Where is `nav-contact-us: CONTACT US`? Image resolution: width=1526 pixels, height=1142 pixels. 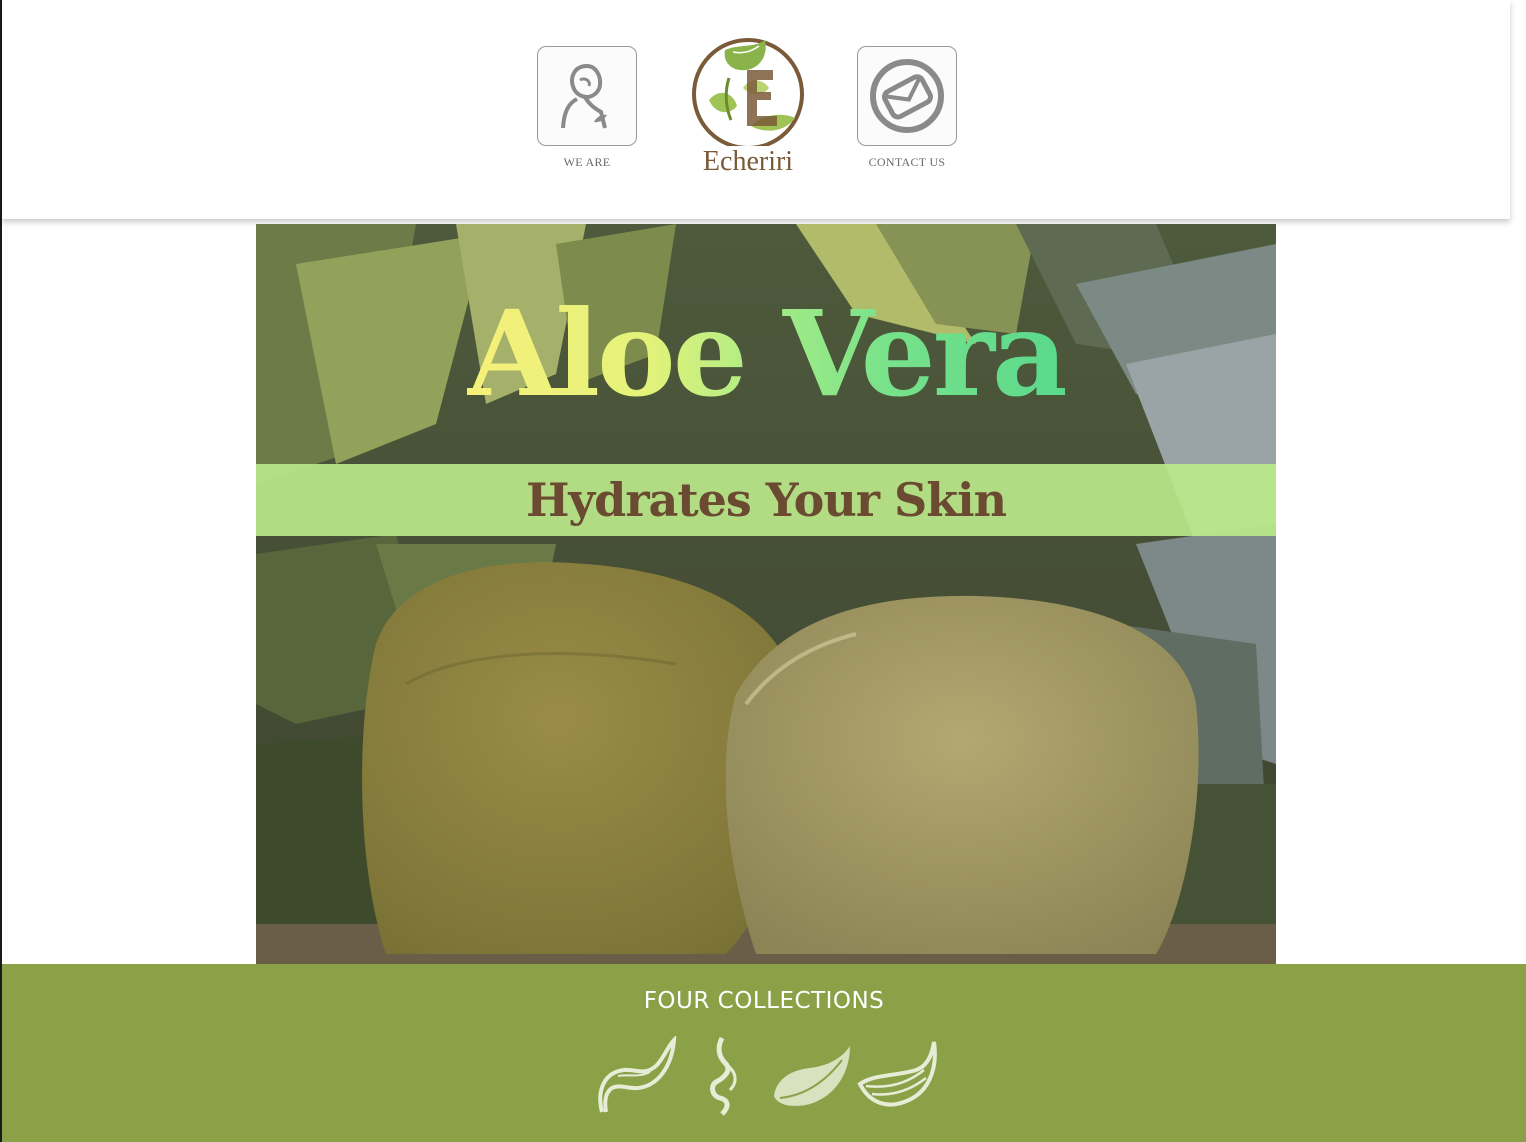
nav-contact-us: CONTACT US is located at coordinates (907, 108).